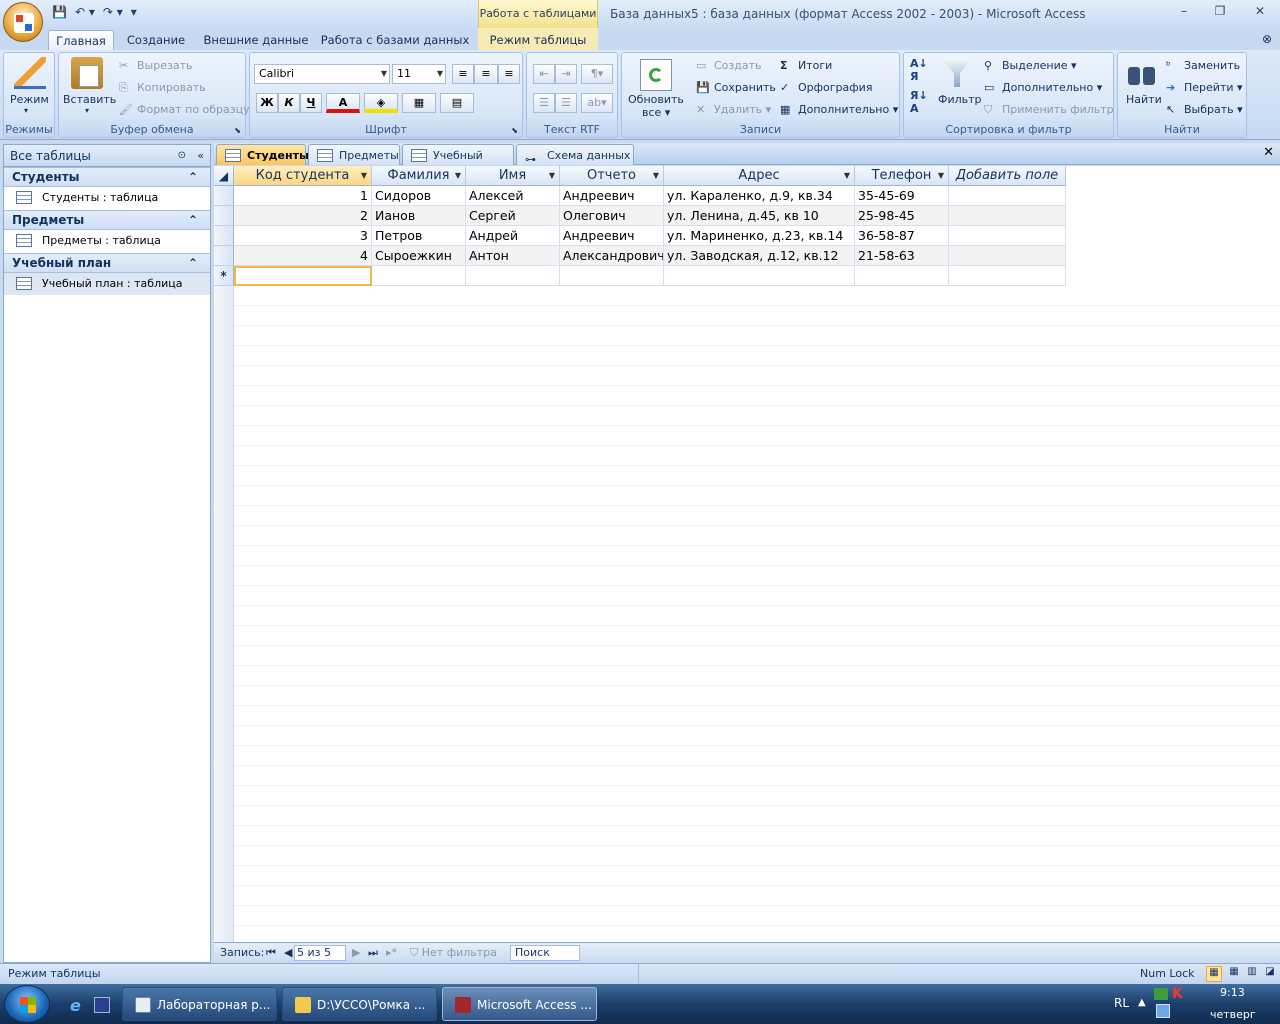 Image resolution: width=1280 pixels, height=1024 pixels. What do you see at coordinates (256, 40) in the screenshot?
I see `tab-external-data: Внешние данные` at bounding box center [256, 40].